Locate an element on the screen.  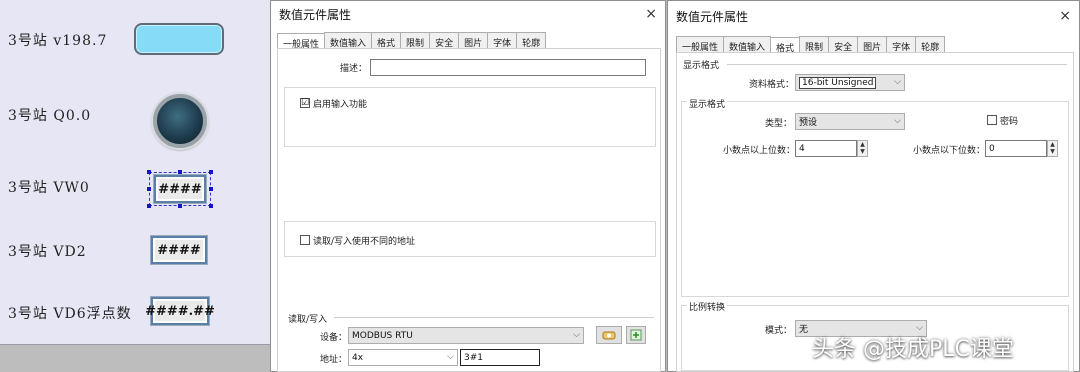
password-checkbox is located at coordinates (992, 120).